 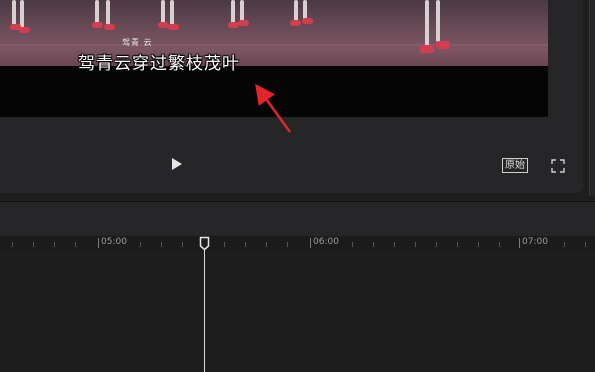 I want to click on video-subtitle: 驾青云穿过繁枝茂叶, so click(x=159, y=61).